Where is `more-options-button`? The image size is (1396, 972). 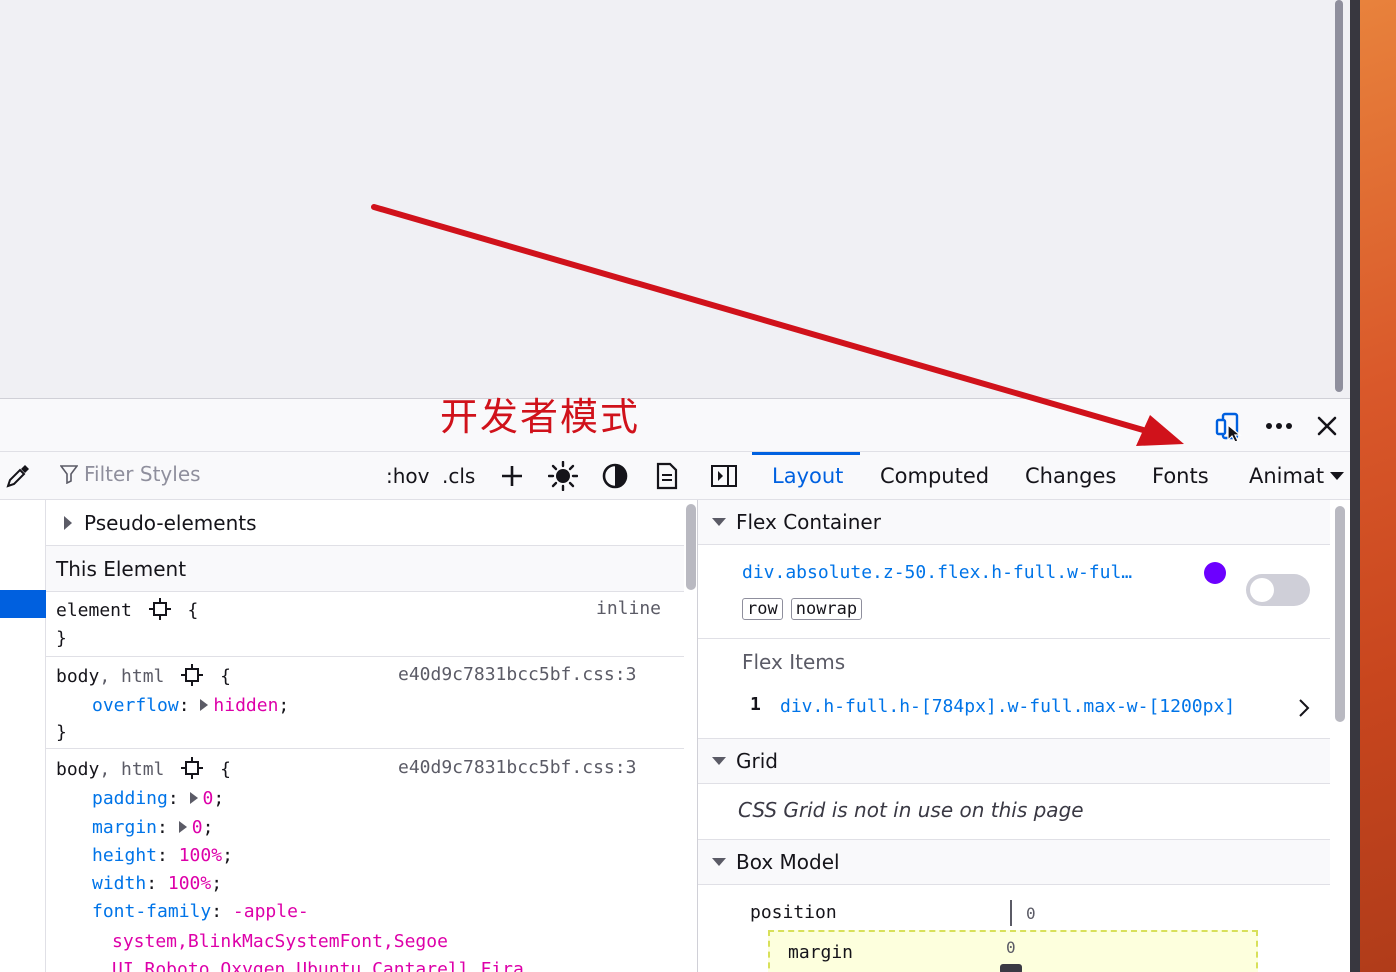 more-options-button is located at coordinates (1279, 426).